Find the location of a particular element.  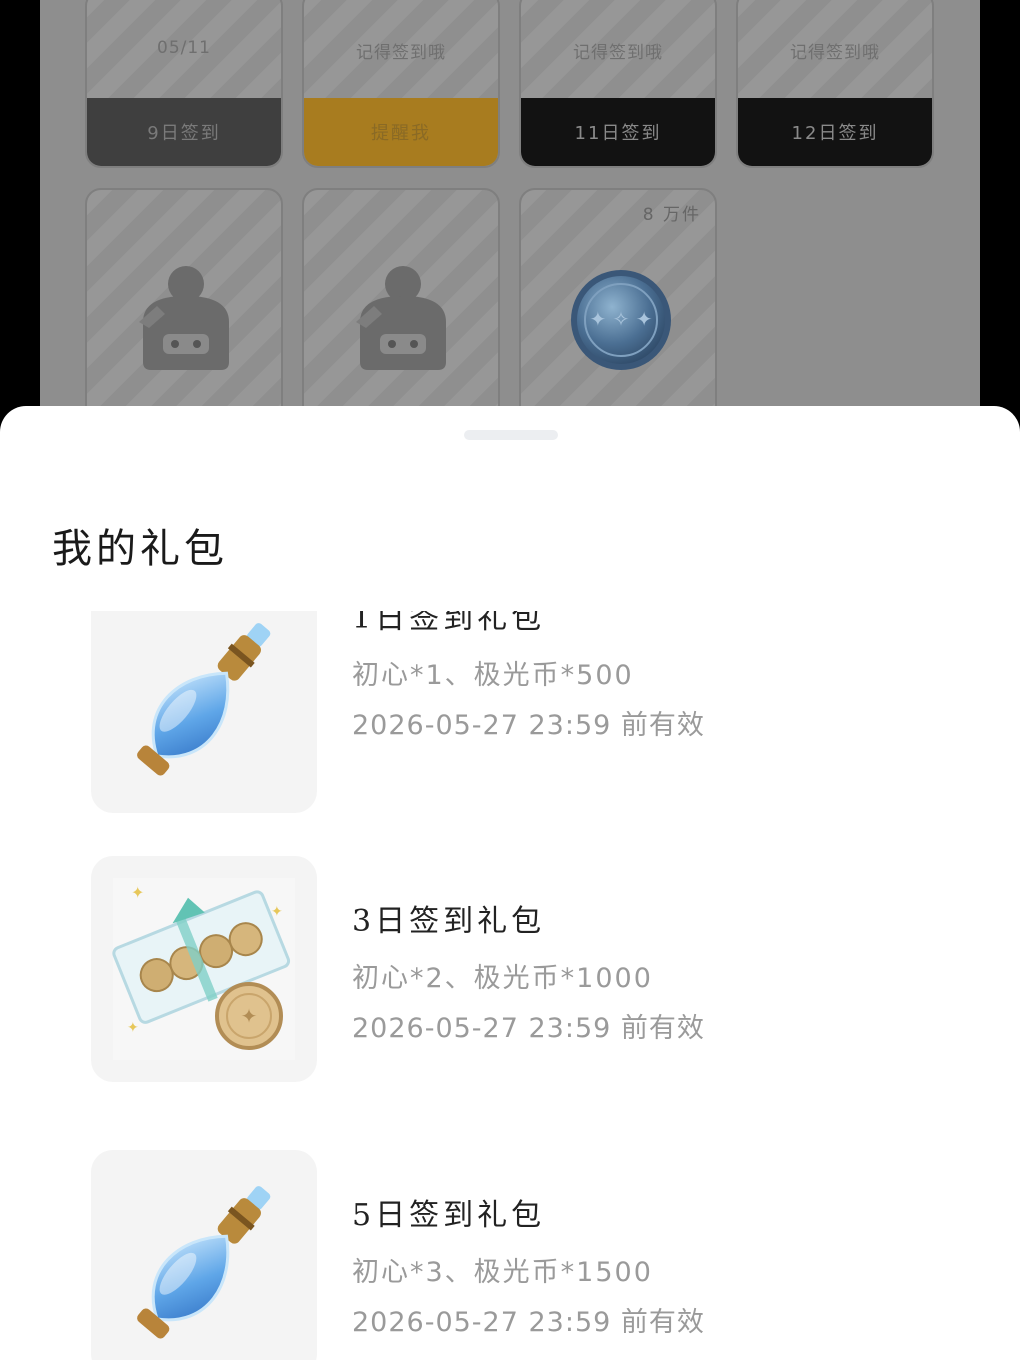

gift-name: 1日签到礼包 is located at coordinates (449, 623).